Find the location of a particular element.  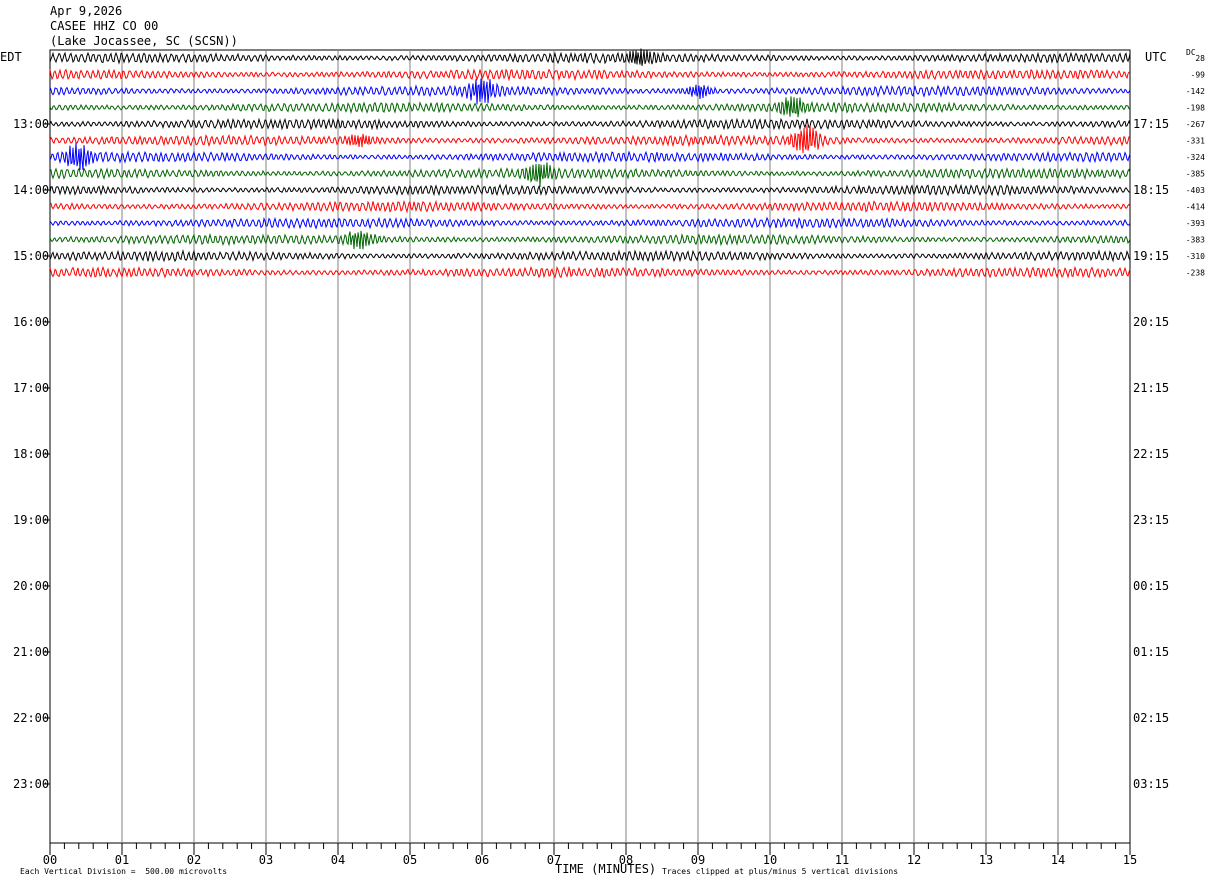

x-tick-label: 12 is located at coordinates (914, 860).